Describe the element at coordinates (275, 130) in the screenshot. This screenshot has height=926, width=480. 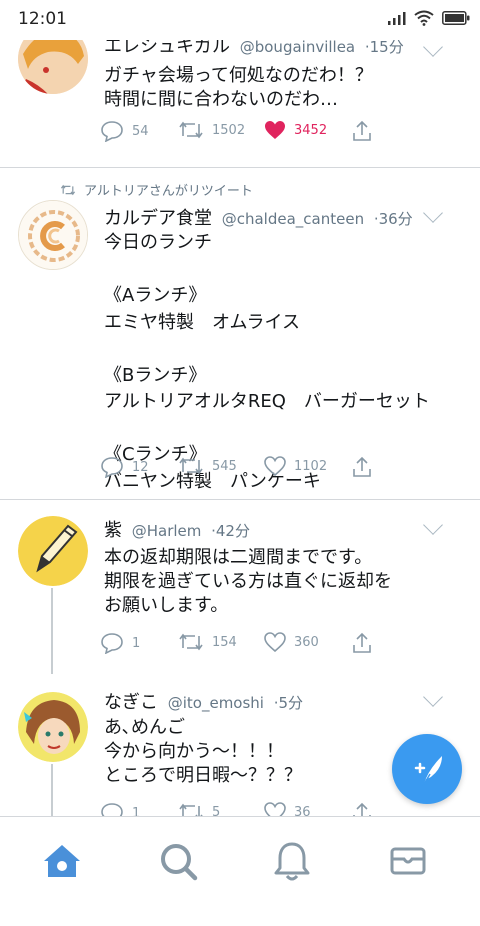
I see `heart-filled-icon` at that location.